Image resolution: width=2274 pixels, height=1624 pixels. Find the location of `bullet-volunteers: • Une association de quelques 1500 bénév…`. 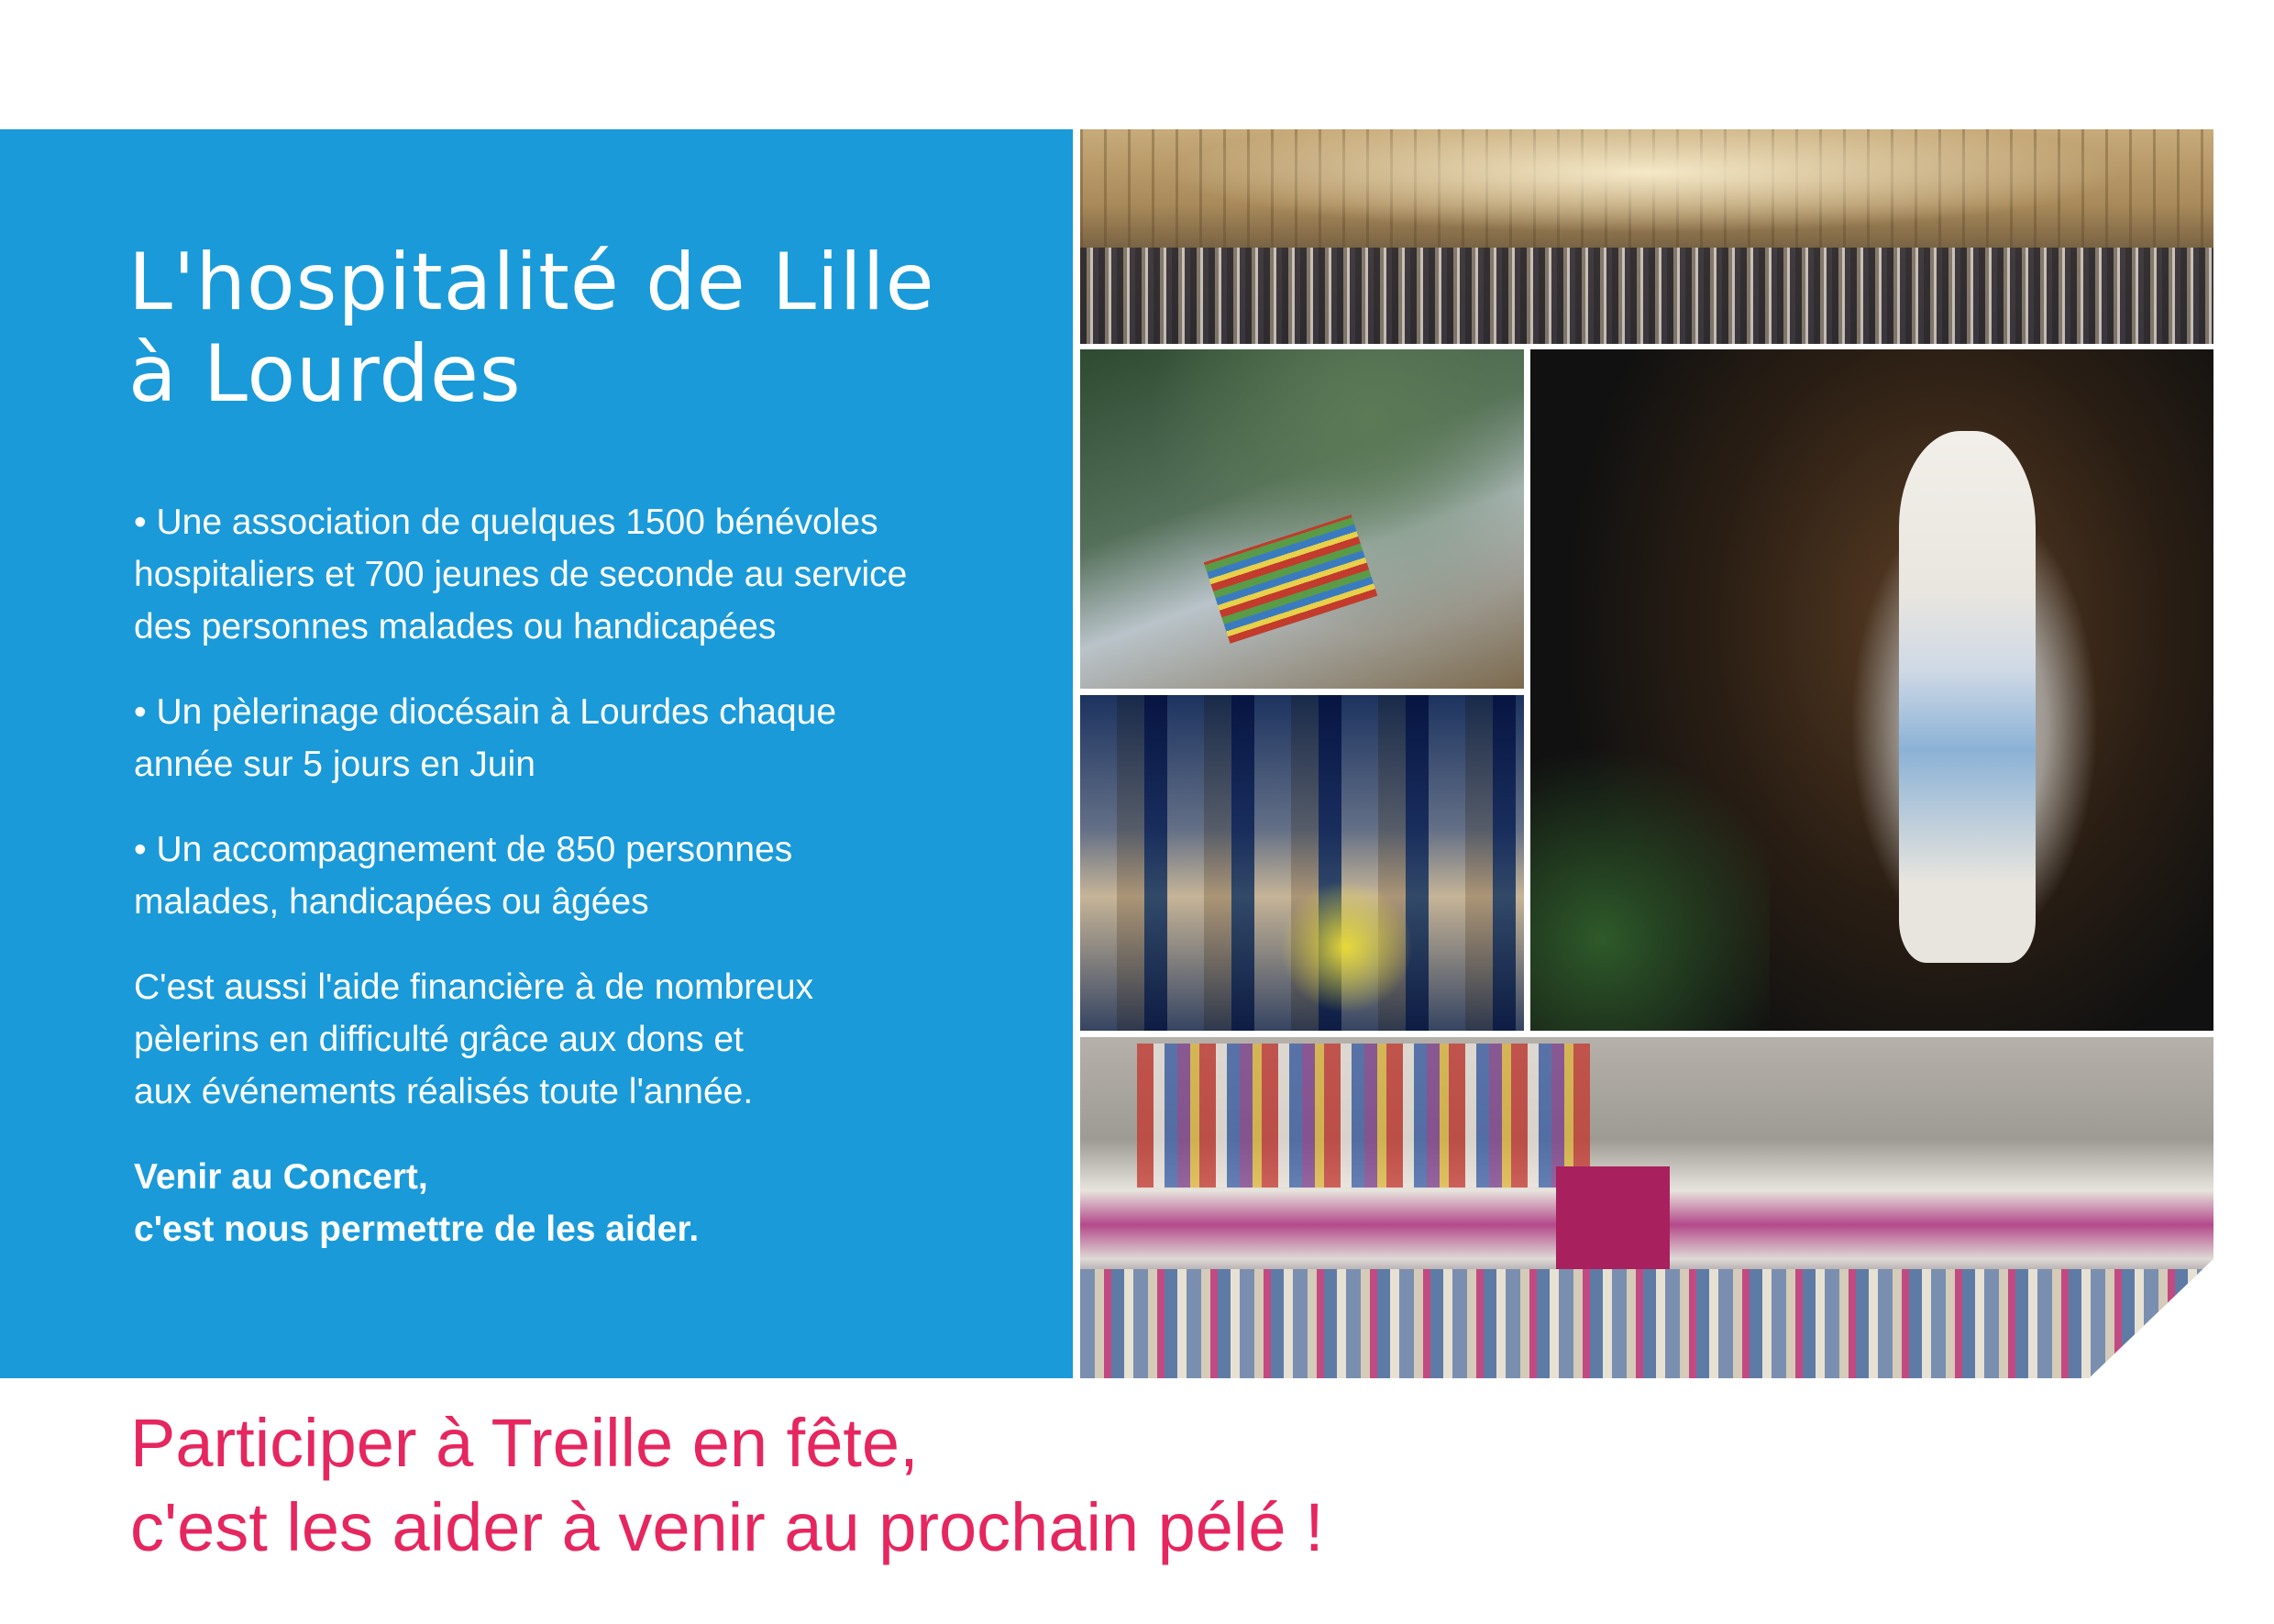

bullet-volunteers: • Une association de quelques 1500 bénév… is located at coordinates (593, 574).